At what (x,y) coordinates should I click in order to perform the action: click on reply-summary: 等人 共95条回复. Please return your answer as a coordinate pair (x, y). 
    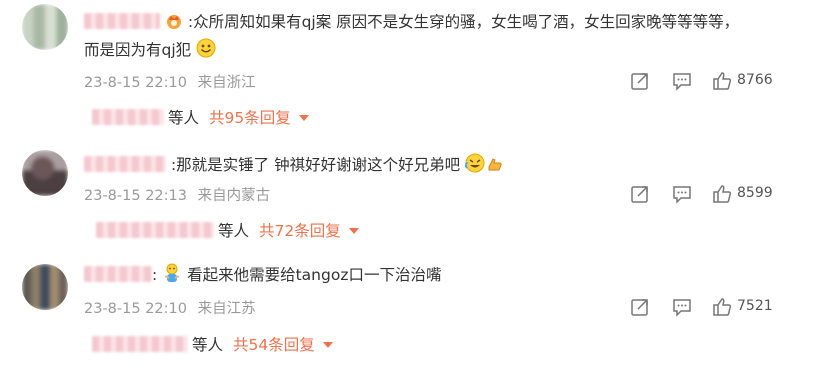
    Looking at the image, I should click on (200, 117).